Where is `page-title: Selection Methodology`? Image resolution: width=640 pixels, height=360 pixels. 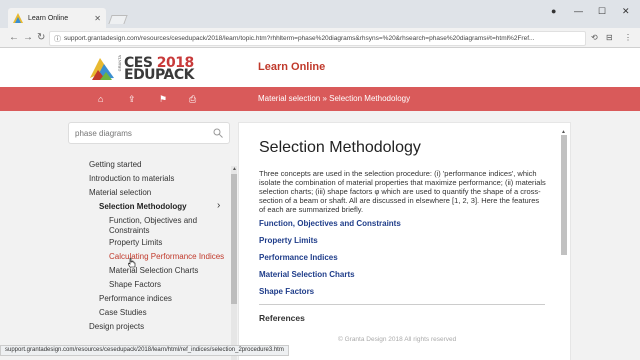
page-title: Selection Methodology is located at coordinates (340, 147).